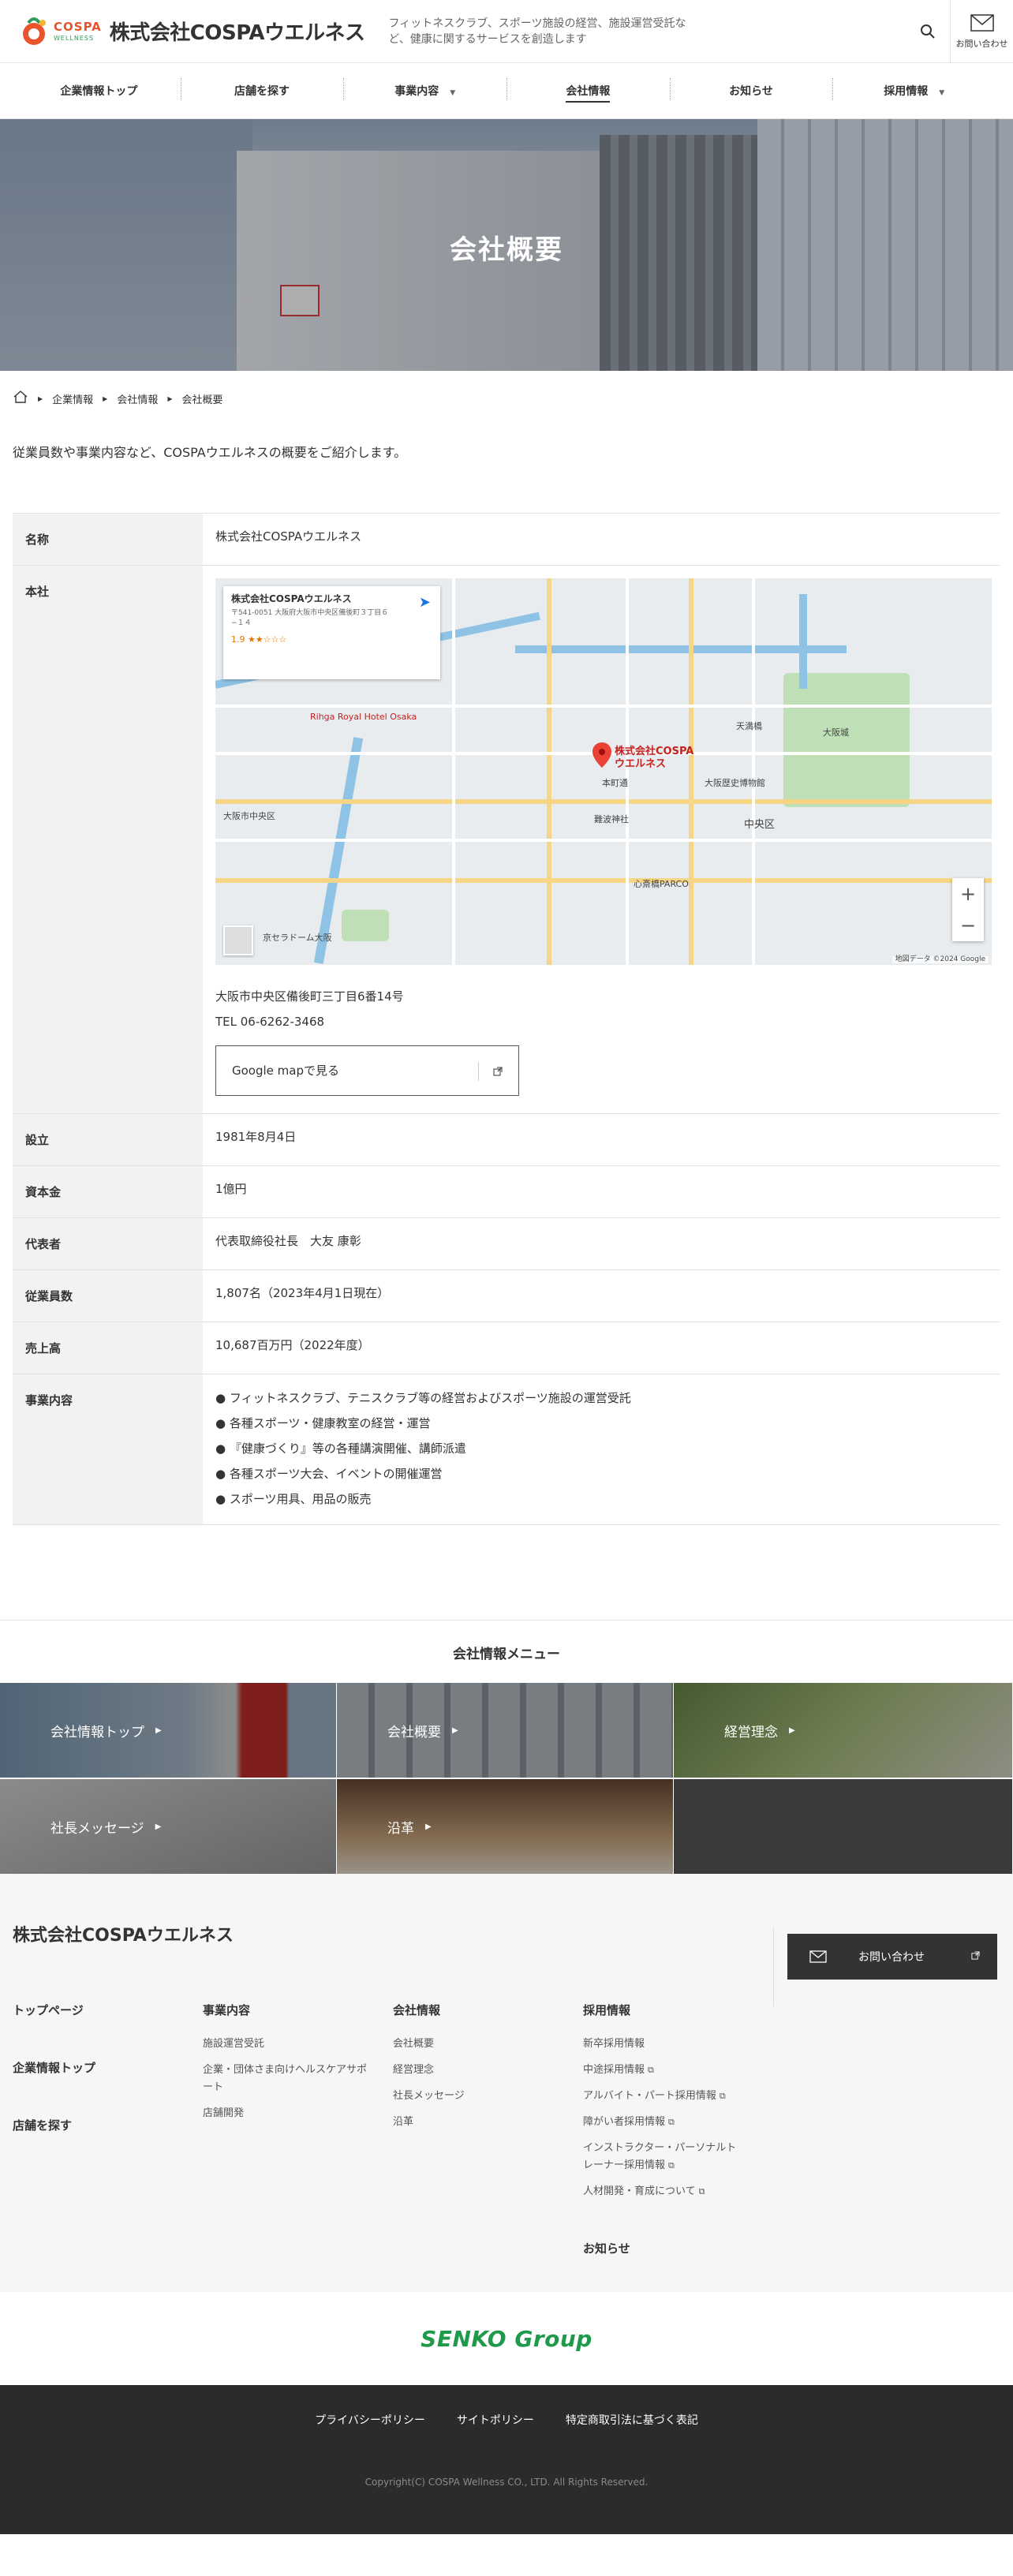 The width and height of the screenshot is (1013, 2576). I want to click on row-heading: 売上高, so click(108, 1348).